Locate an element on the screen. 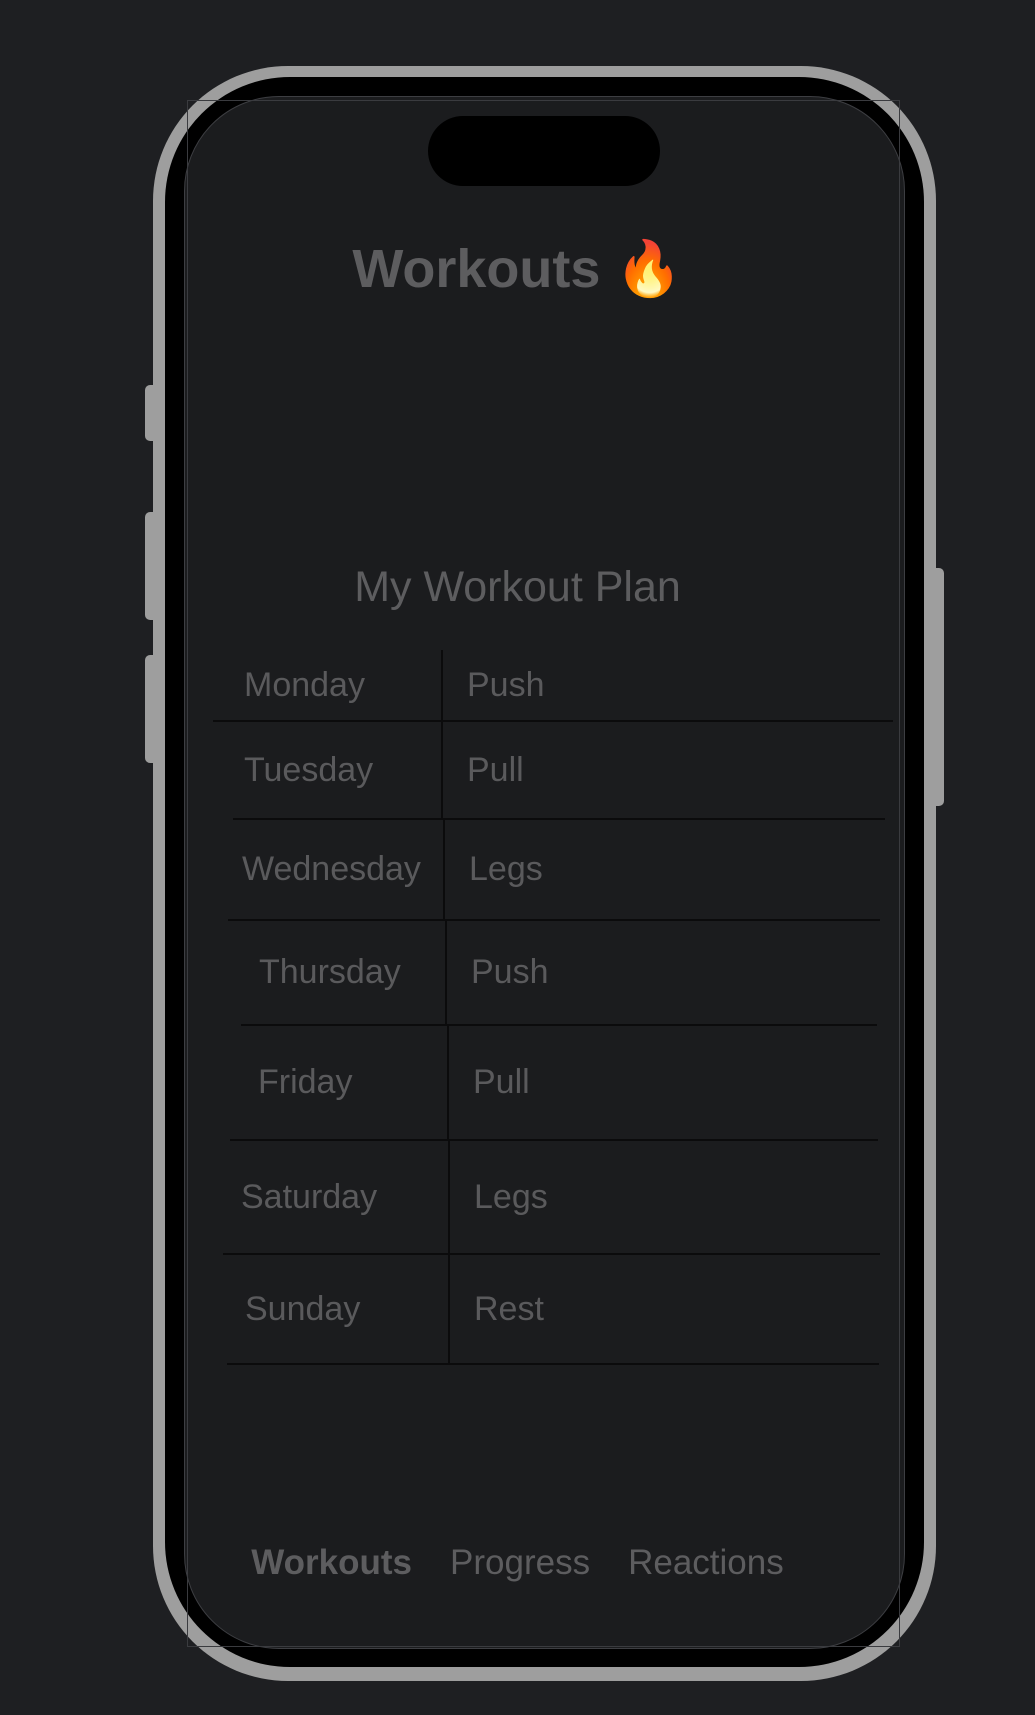 The width and height of the screenshot is (1035, 1715). plan-title: My Workout Plan is located at coordinates (517, 587).